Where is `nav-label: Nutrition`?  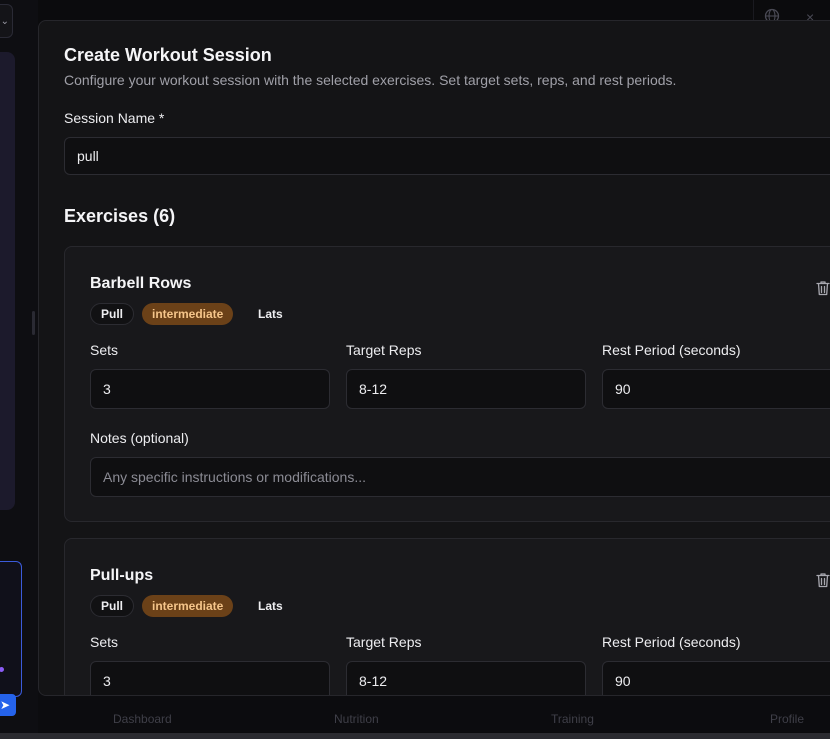
nav-label: Nutrition is located at coordinates (356, 719).